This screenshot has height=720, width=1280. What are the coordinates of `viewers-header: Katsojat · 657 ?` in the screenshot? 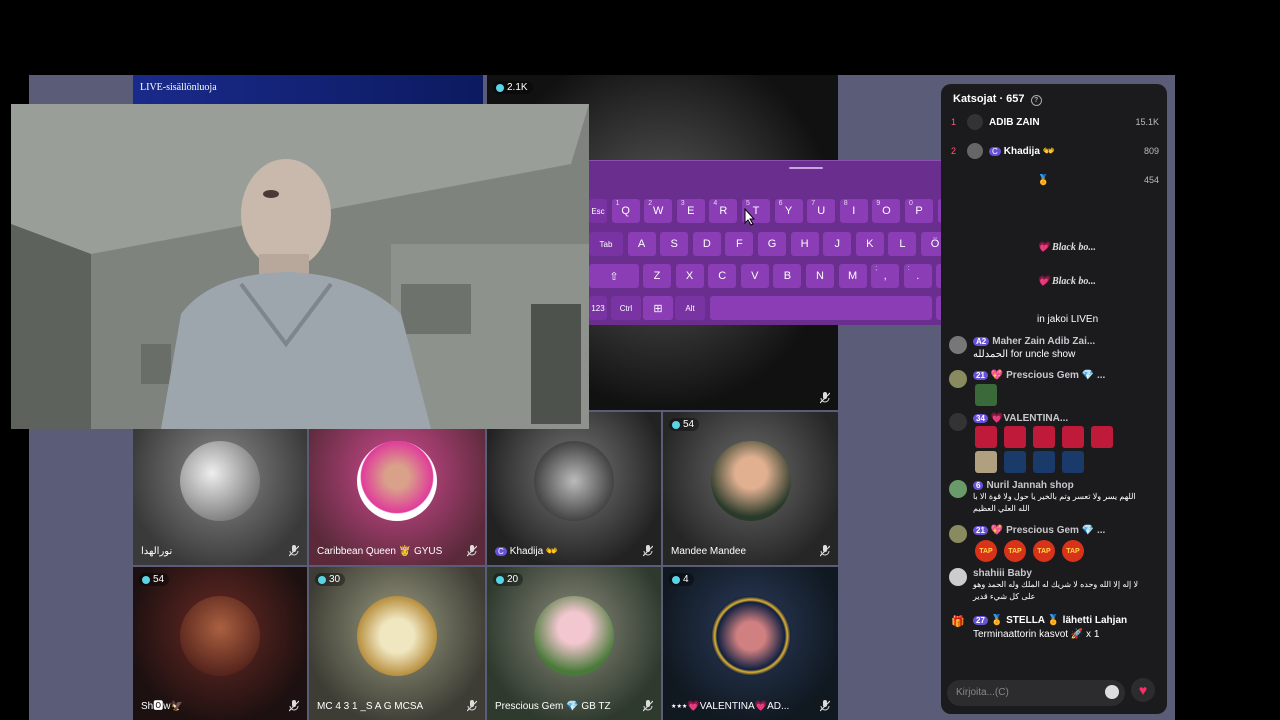 It's located at (997, 99).